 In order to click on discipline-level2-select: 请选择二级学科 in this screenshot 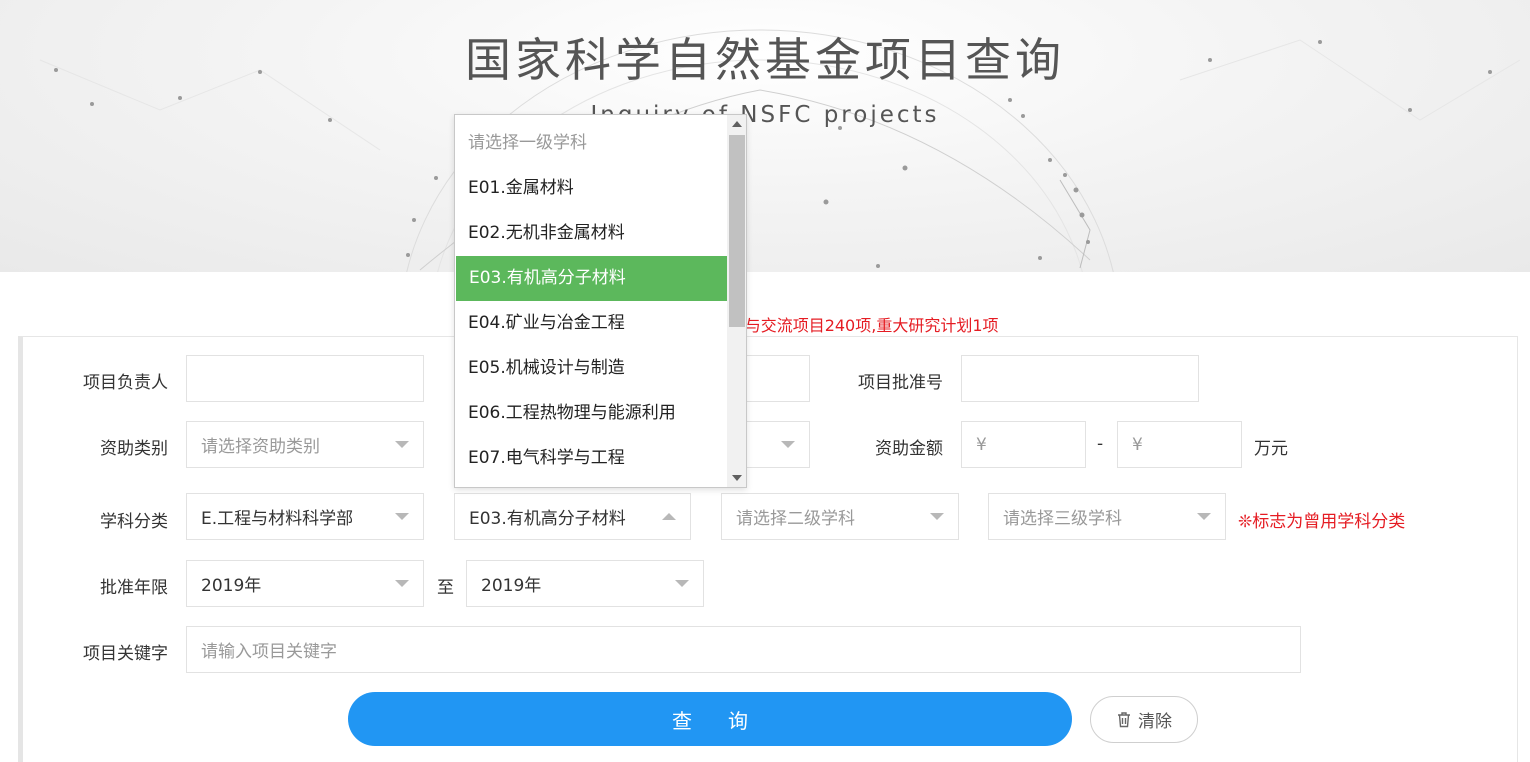, I will do `click(840, 516)`.